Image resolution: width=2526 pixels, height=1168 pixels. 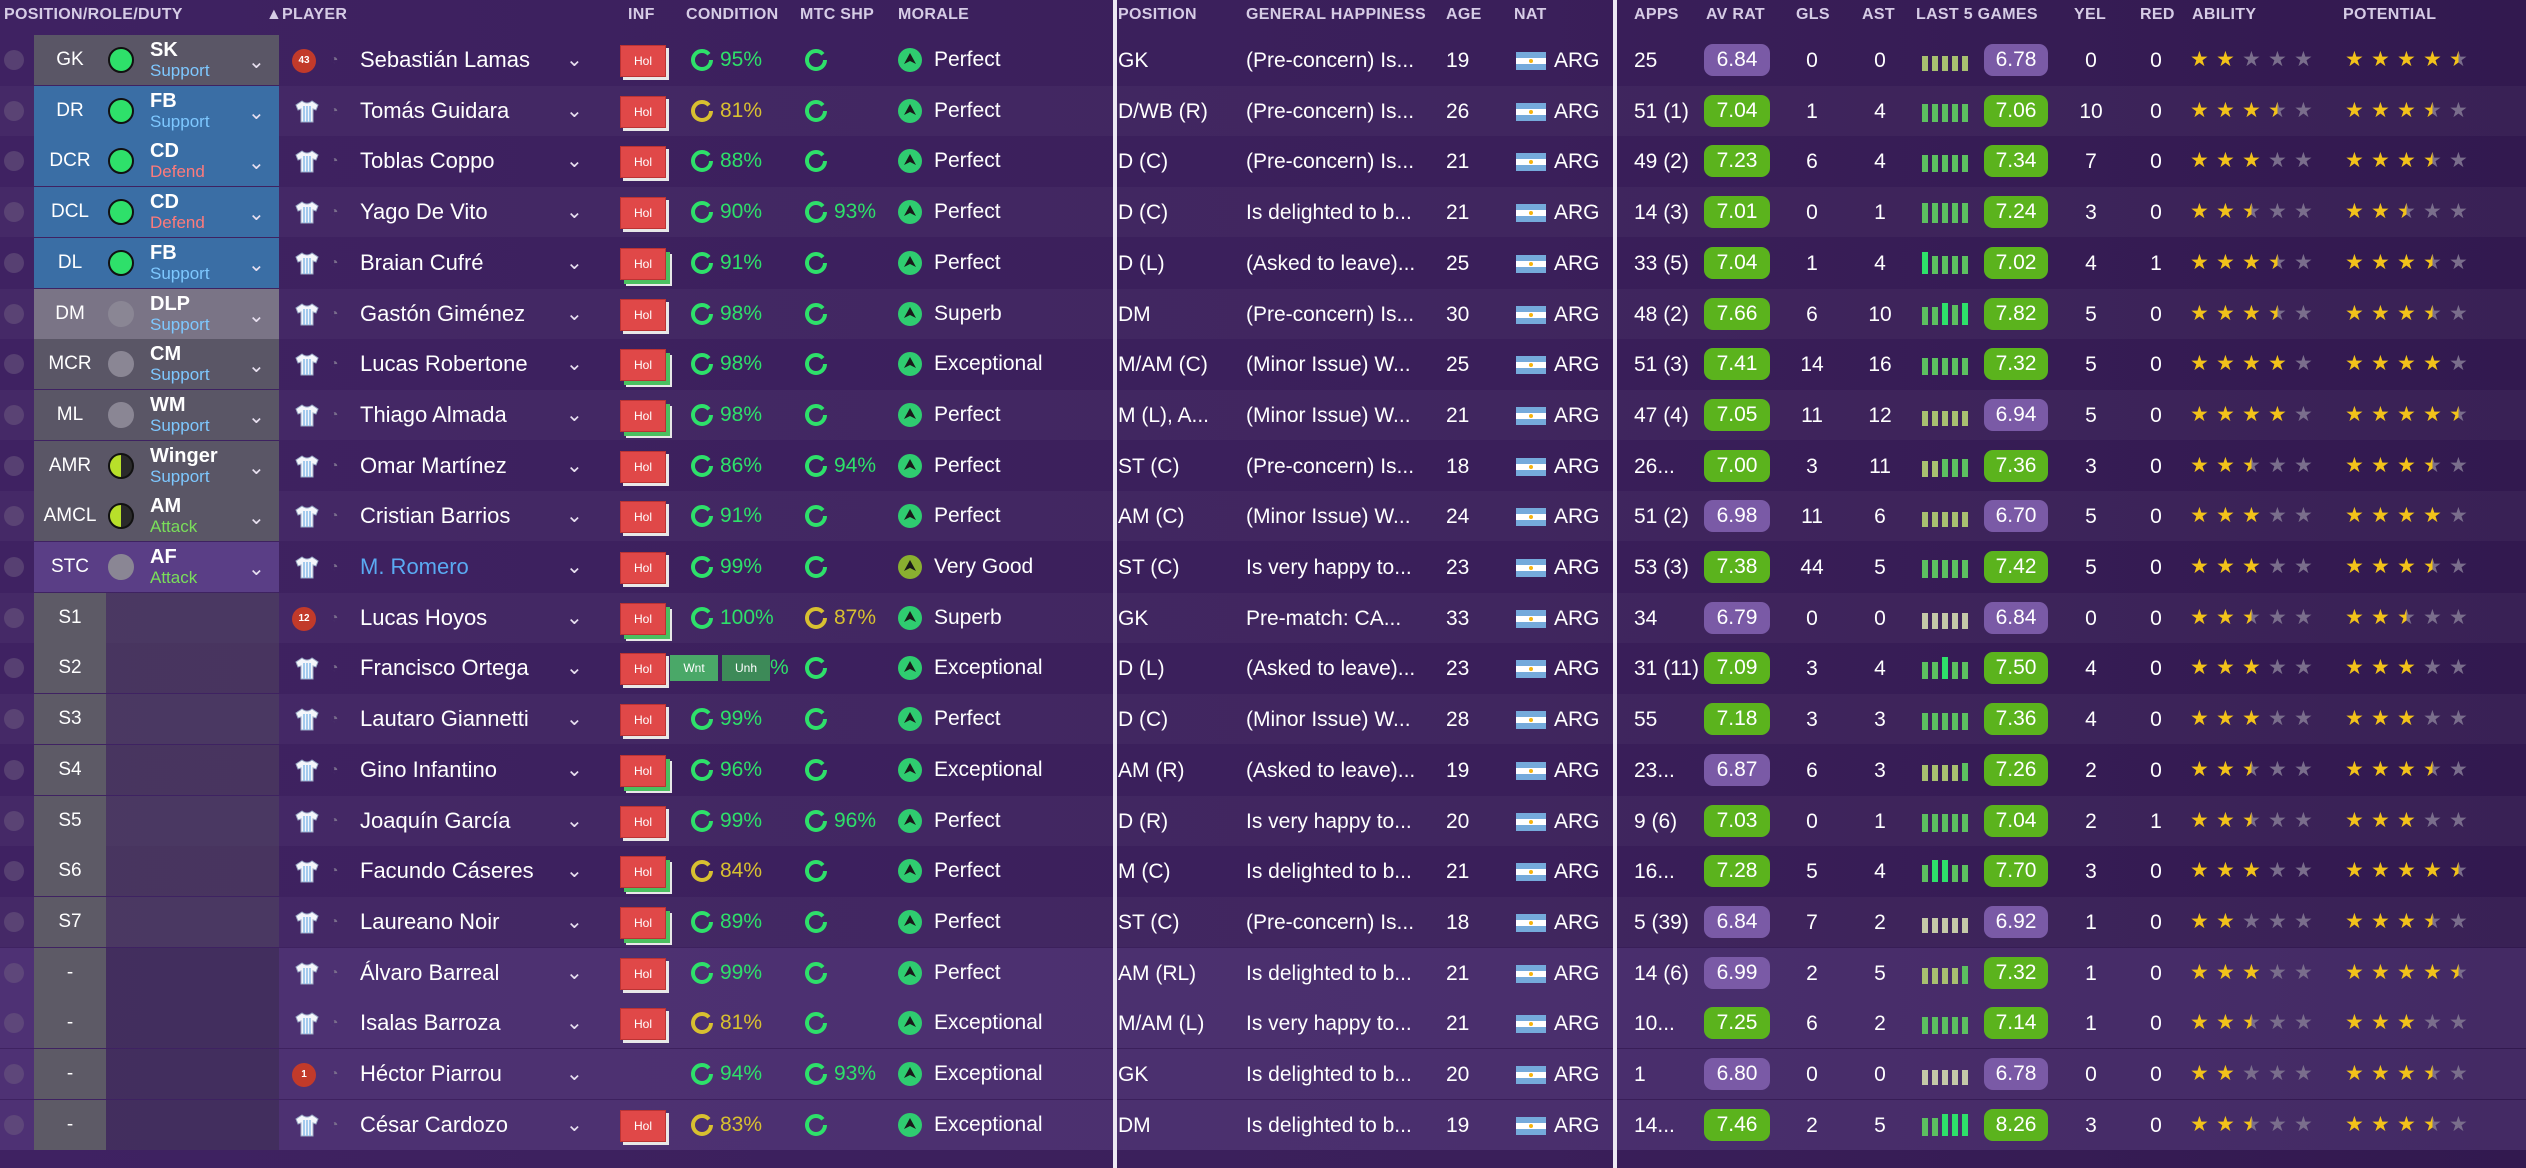 What do you see at coordinates (314, 15) in the screenshot?
I see `header-player: PLAYER` at bounding box center [314, 15].